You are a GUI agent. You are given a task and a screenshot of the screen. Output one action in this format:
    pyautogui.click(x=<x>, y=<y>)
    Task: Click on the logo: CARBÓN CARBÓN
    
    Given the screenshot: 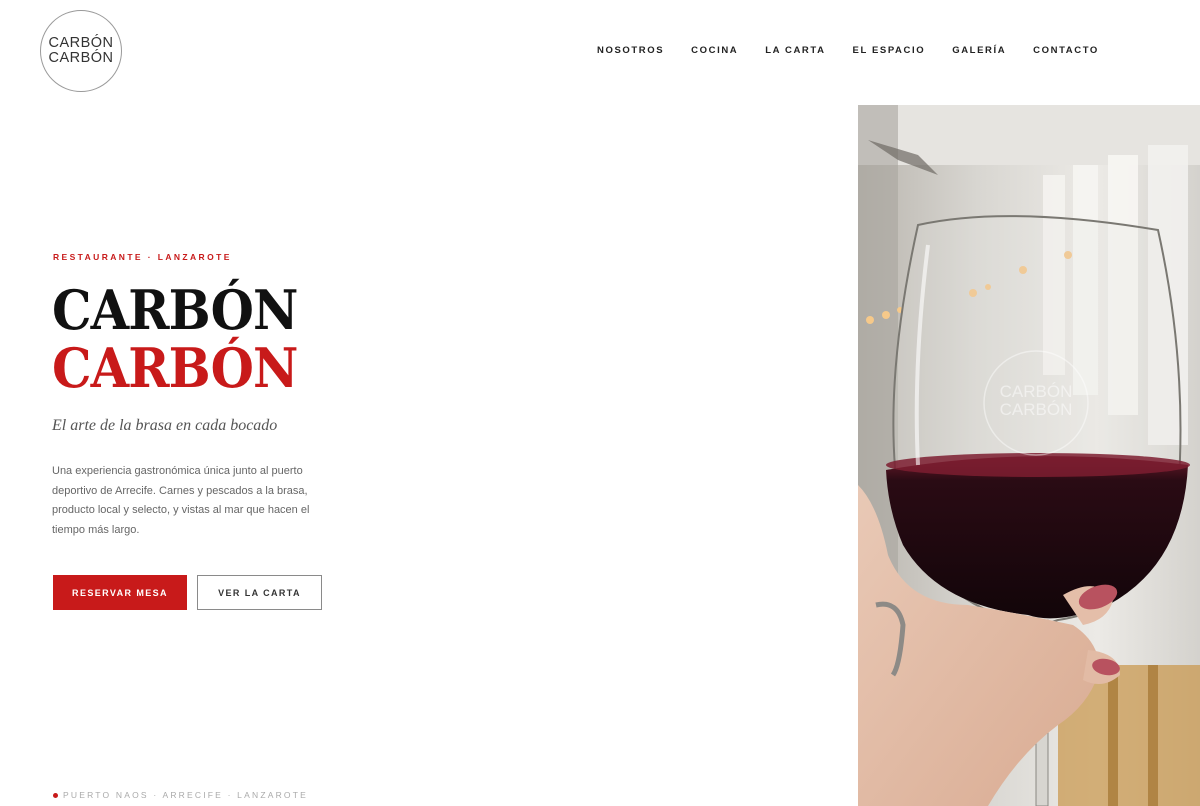 What is the action you would take?
    pyautogui.click(x=81, y=51)
    